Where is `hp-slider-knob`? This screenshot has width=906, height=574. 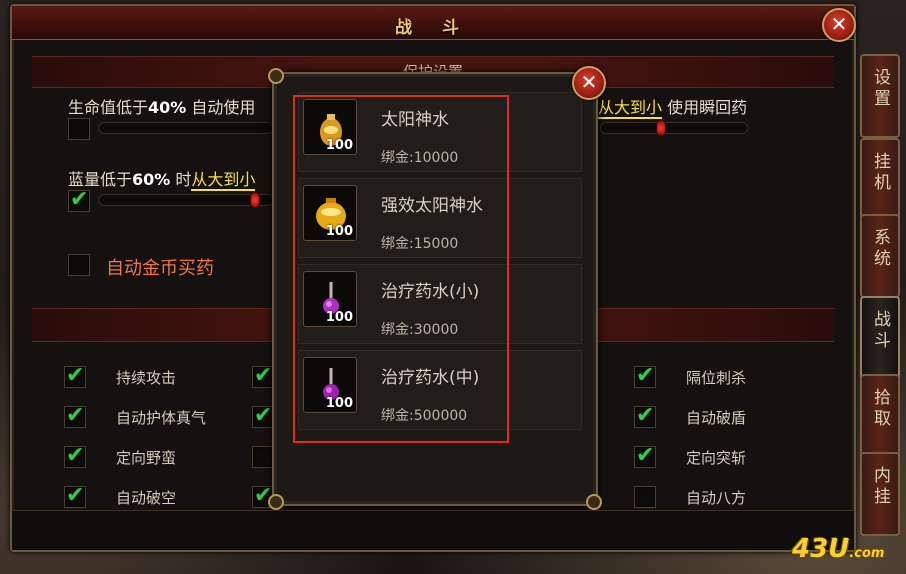
hp-slider-knob is located at coordinates (660, 128).